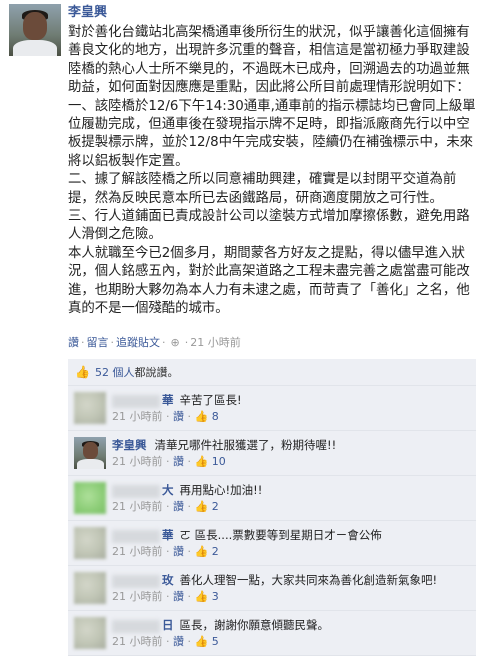  Describe the element at coordinates (129, 445) in the screenshot. I see `commenter-name: 李皇興` at that location.